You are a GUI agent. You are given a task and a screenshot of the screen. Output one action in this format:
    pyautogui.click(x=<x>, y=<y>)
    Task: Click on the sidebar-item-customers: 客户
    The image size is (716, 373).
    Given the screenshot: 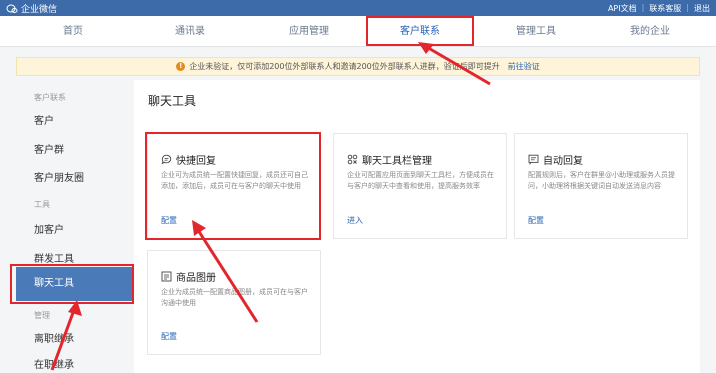 What is the action you would take?
    pyautogui.click(x=44, y=119)
    